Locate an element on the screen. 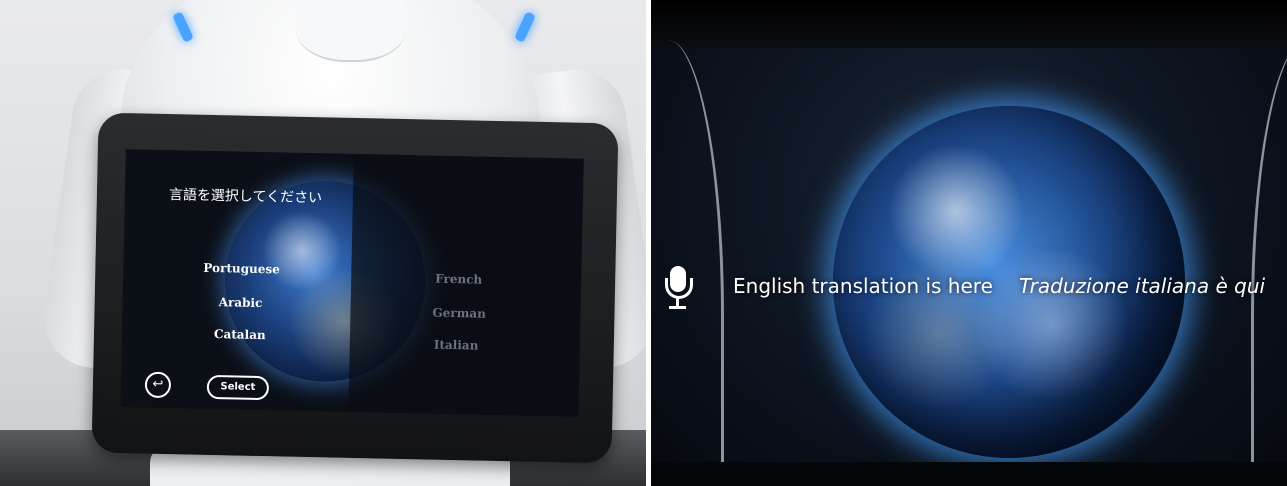 Image resolution: width=1287 pixels, height=486 pixels. language-option-portuguese: Portuguese is located at coordinates (241, 269).